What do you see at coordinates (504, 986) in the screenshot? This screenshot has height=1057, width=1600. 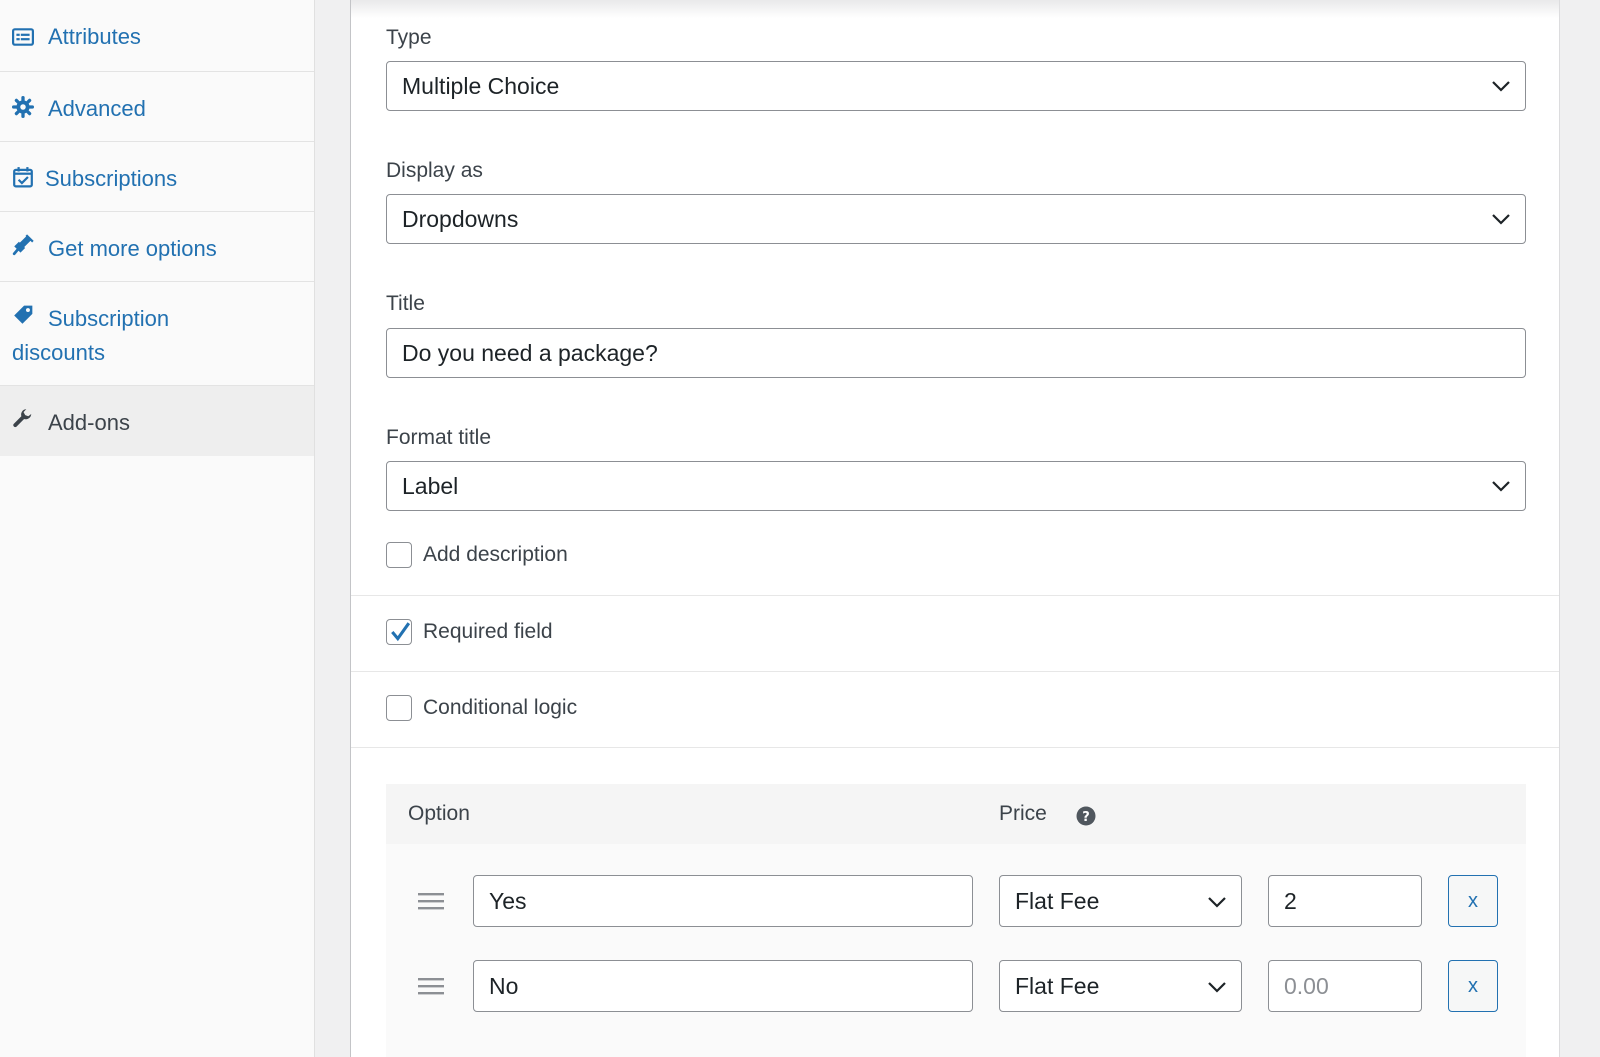 I see `option-label-value: No` at bounding box center [504, 986].